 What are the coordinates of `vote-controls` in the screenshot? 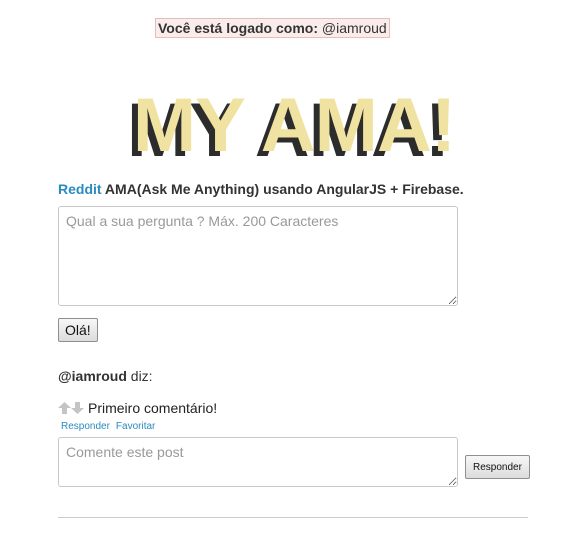 It's located at (71, 408).